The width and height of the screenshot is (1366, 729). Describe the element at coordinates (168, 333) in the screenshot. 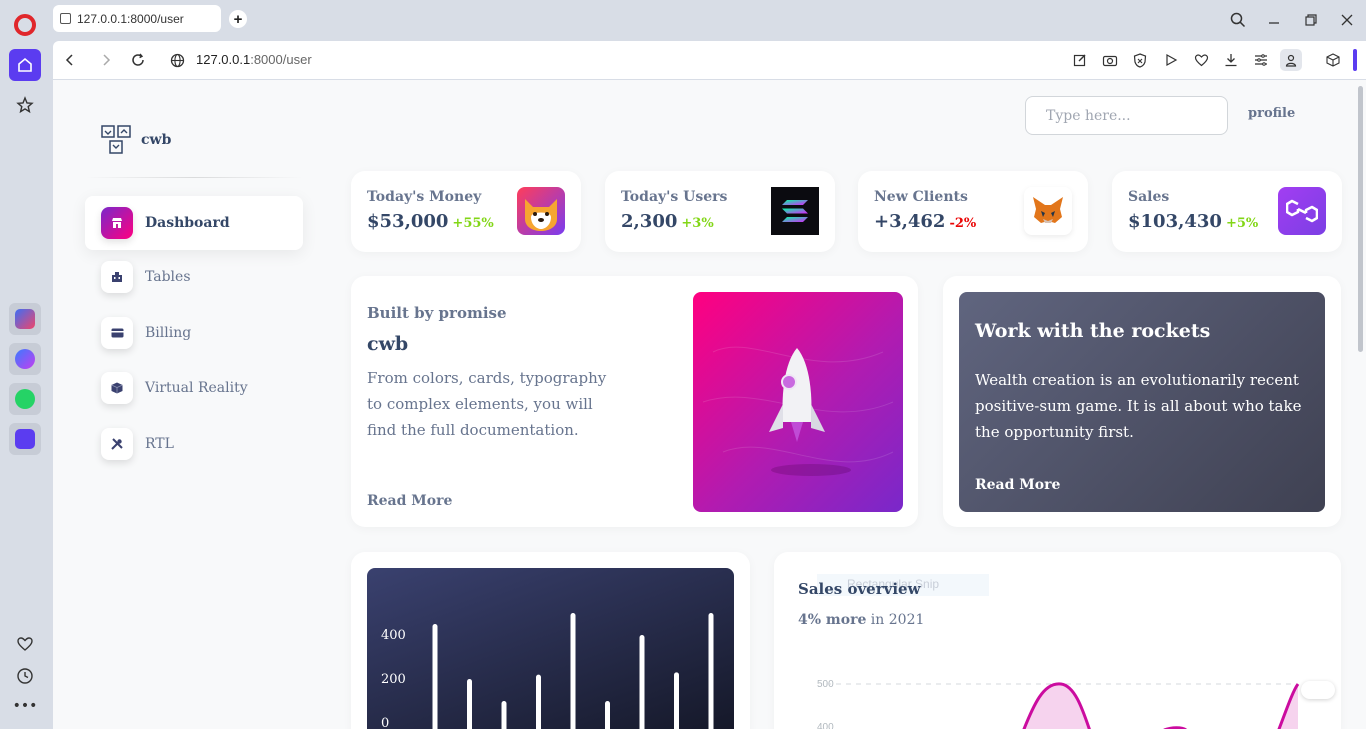

I see `sidebar-item-label: Billing` at that location.